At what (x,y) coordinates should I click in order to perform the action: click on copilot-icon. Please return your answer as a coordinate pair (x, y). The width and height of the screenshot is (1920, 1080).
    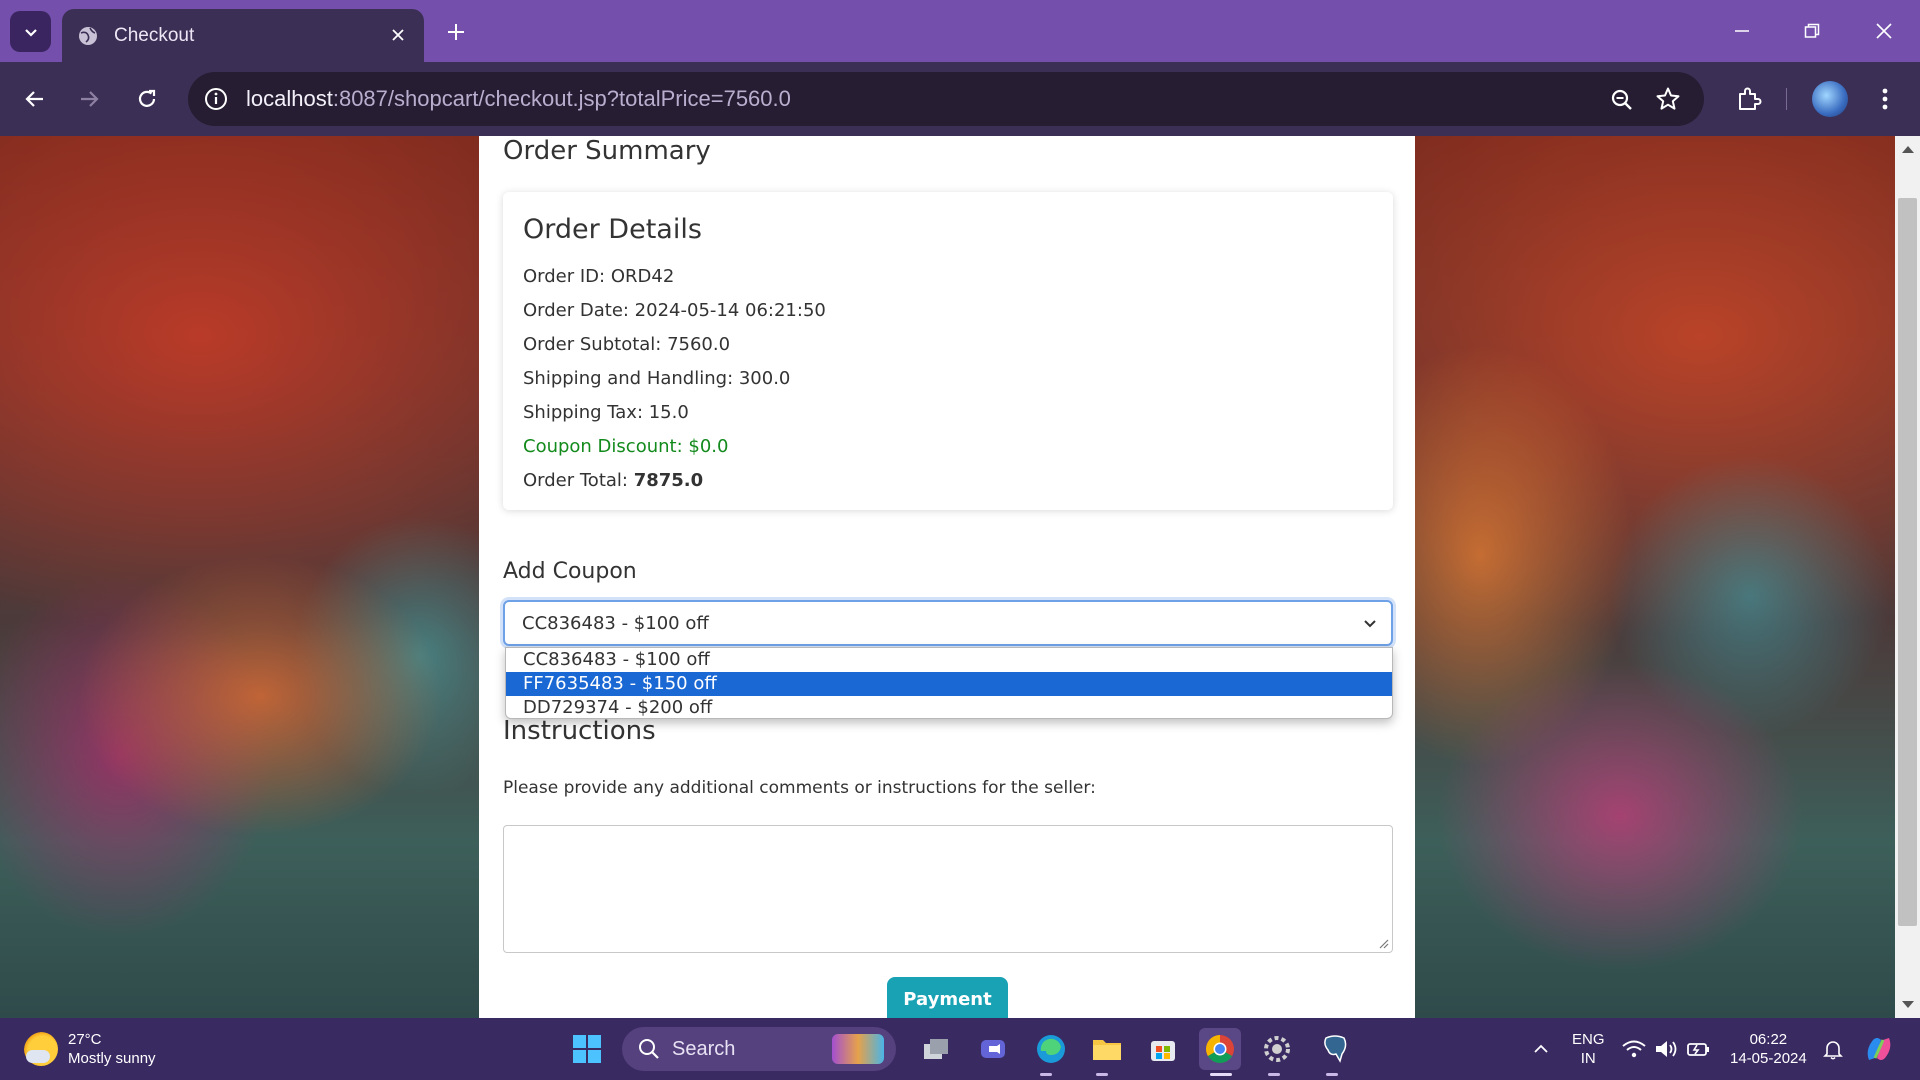
    Looking at the image, I should click on (1879, 1049).